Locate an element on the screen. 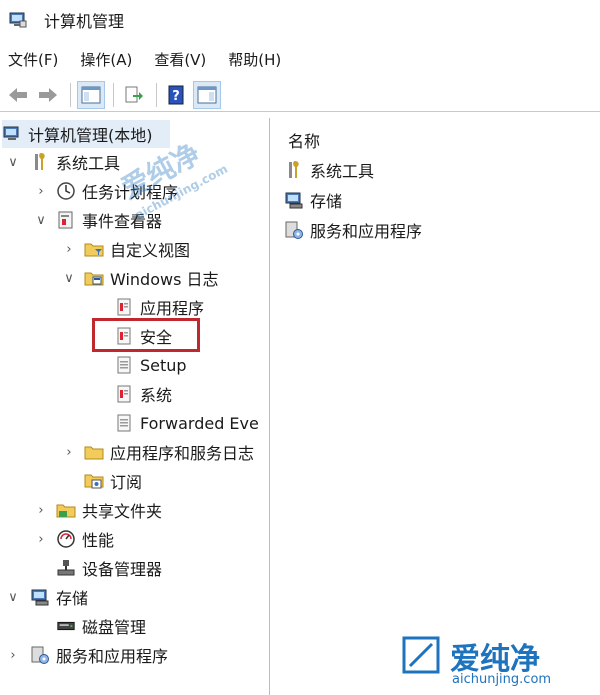 Image resolution: width=600 pixels, height=695 pixels. column-header-name: 名称 is located at coordinates (304, 140).